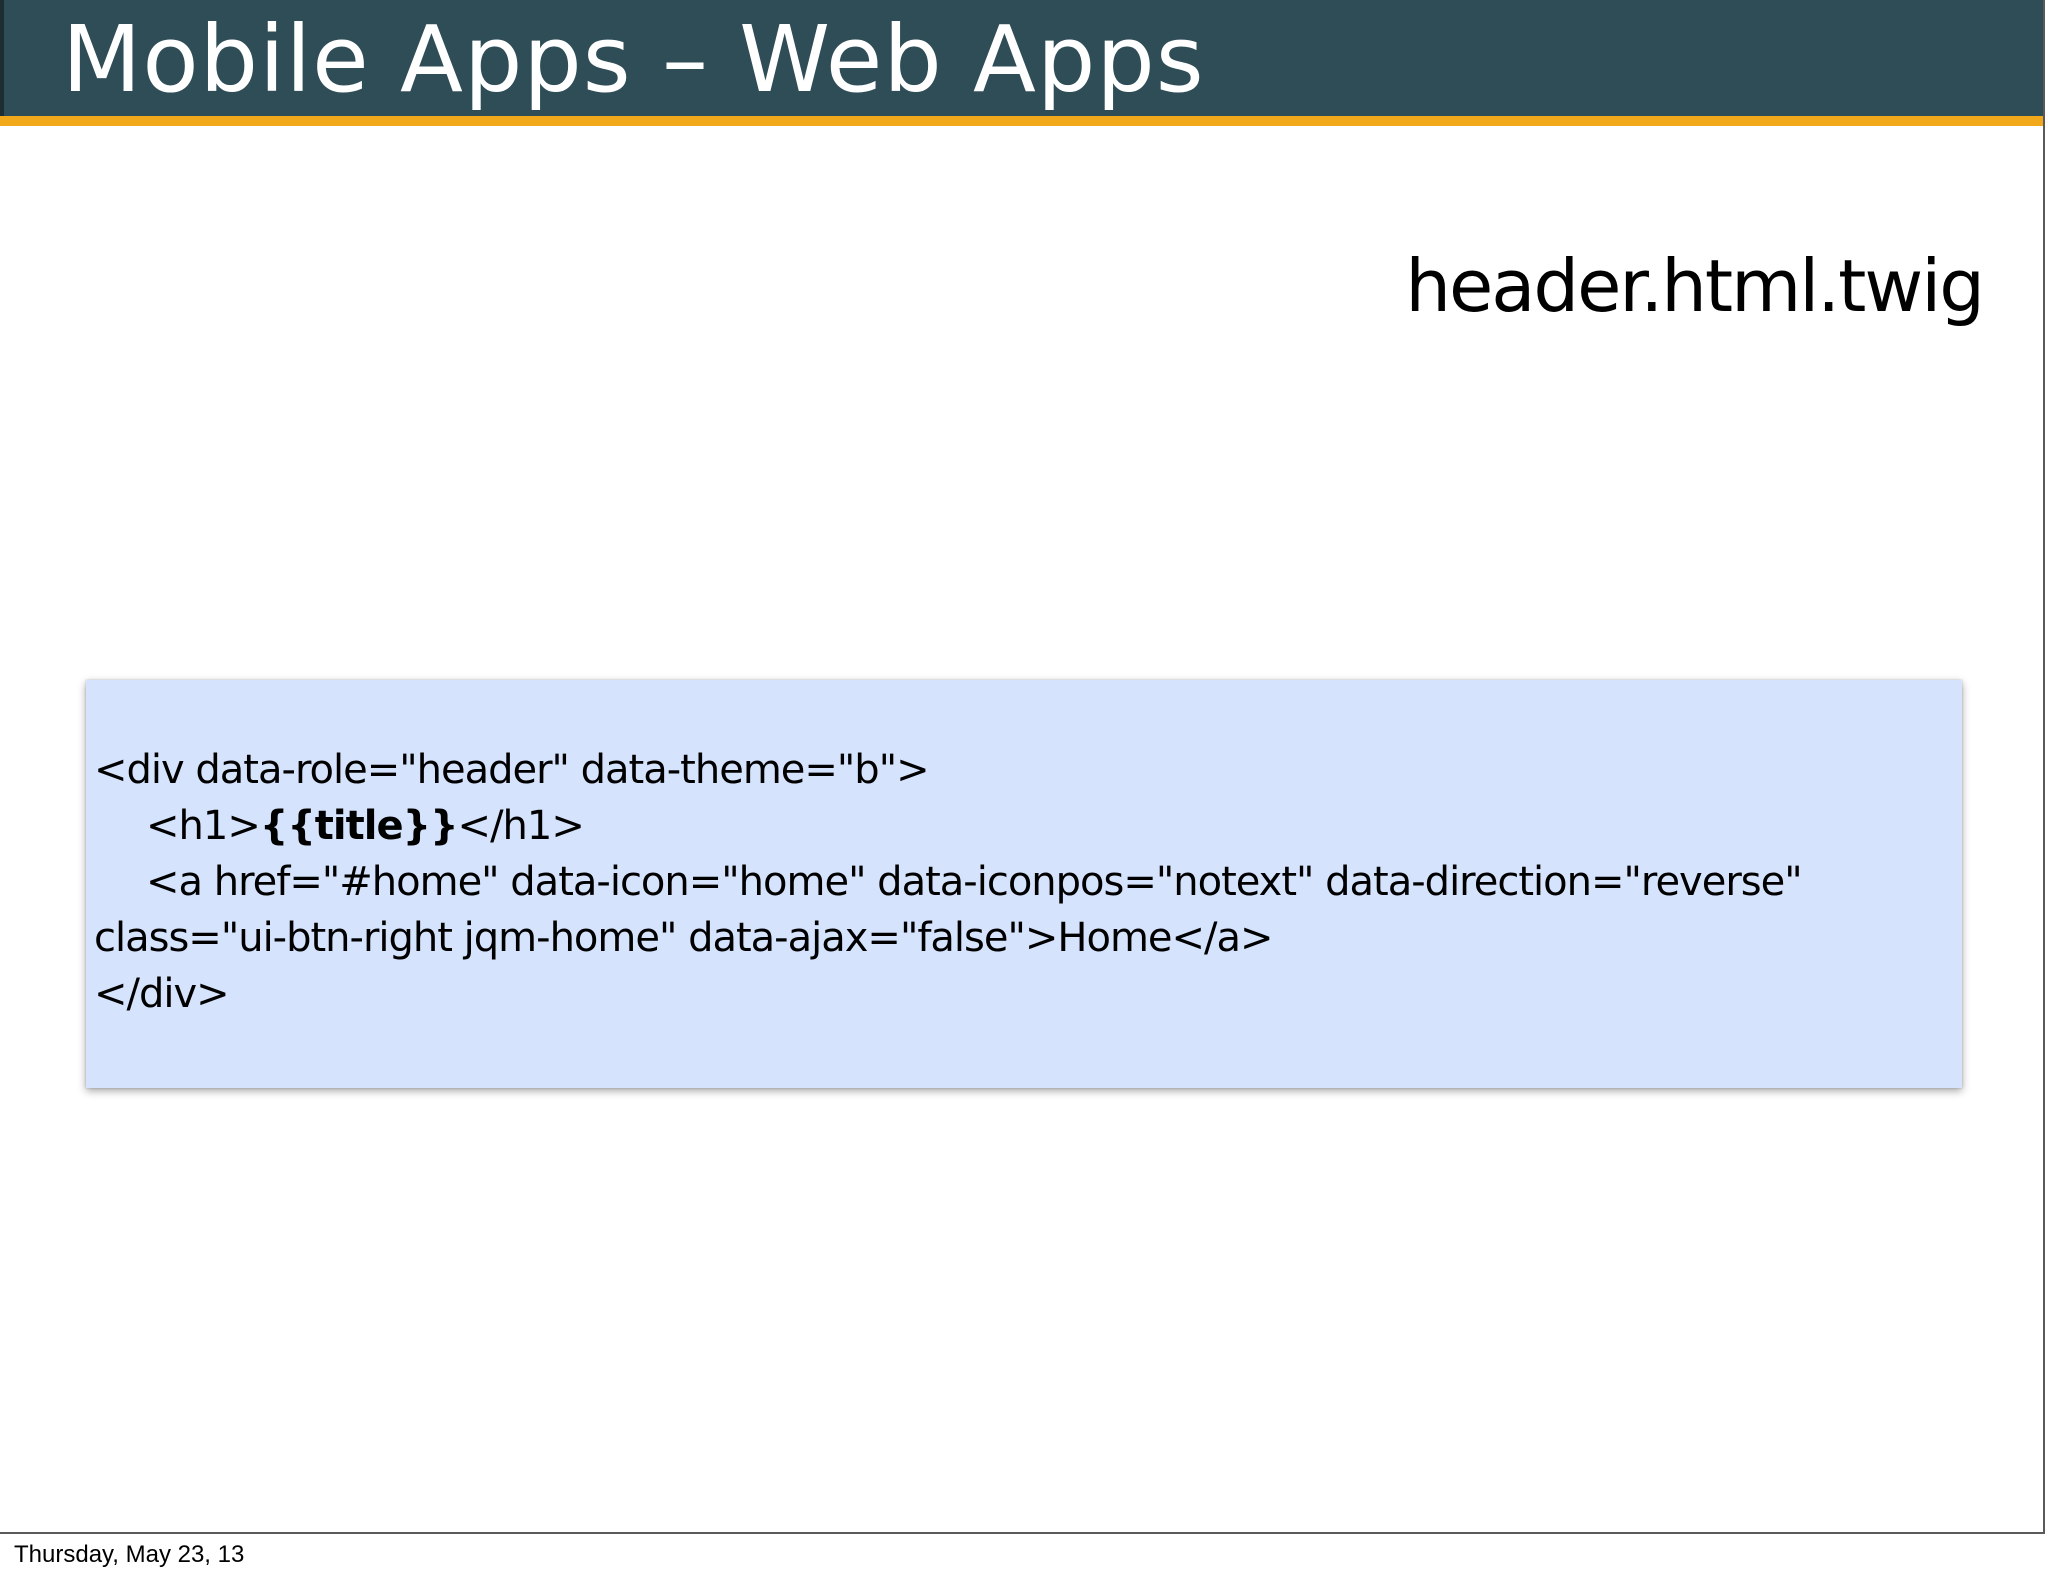 This screenshot has height=1576, width=2048. I want to click on code-line-div-close: </div>, so click(162, 994).